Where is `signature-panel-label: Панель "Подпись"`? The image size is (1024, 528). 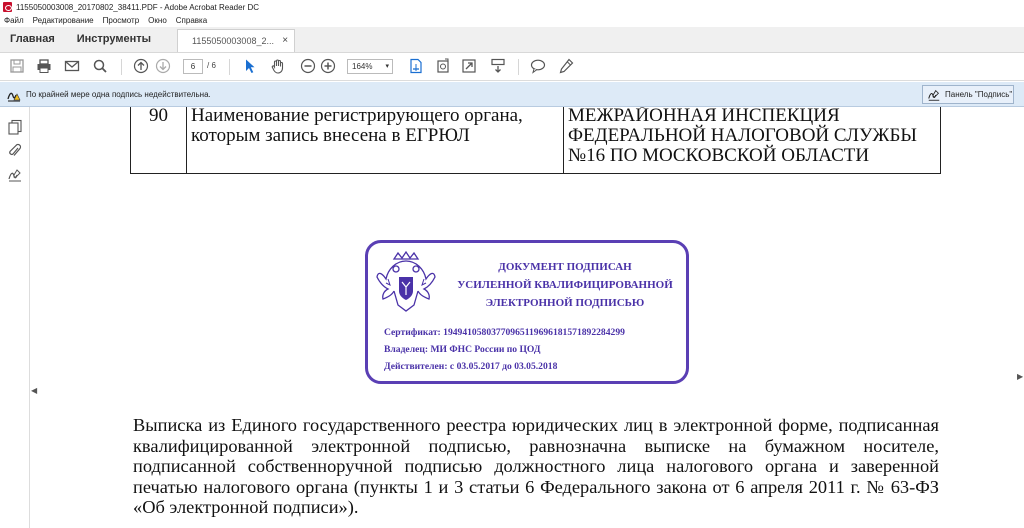 signature-panel-label: Панель "Подпись" is located at coordinates (979, 94).